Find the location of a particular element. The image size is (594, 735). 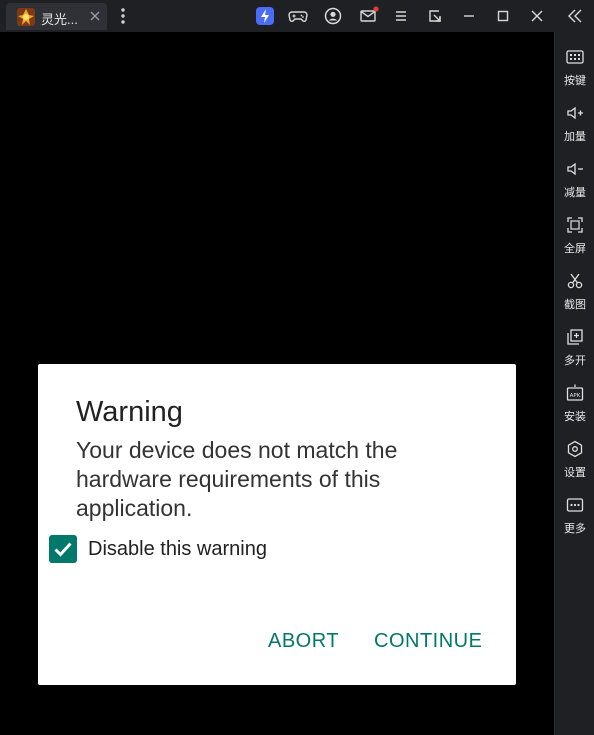

kebab-menu-icon is located at coordinates (123, 16).